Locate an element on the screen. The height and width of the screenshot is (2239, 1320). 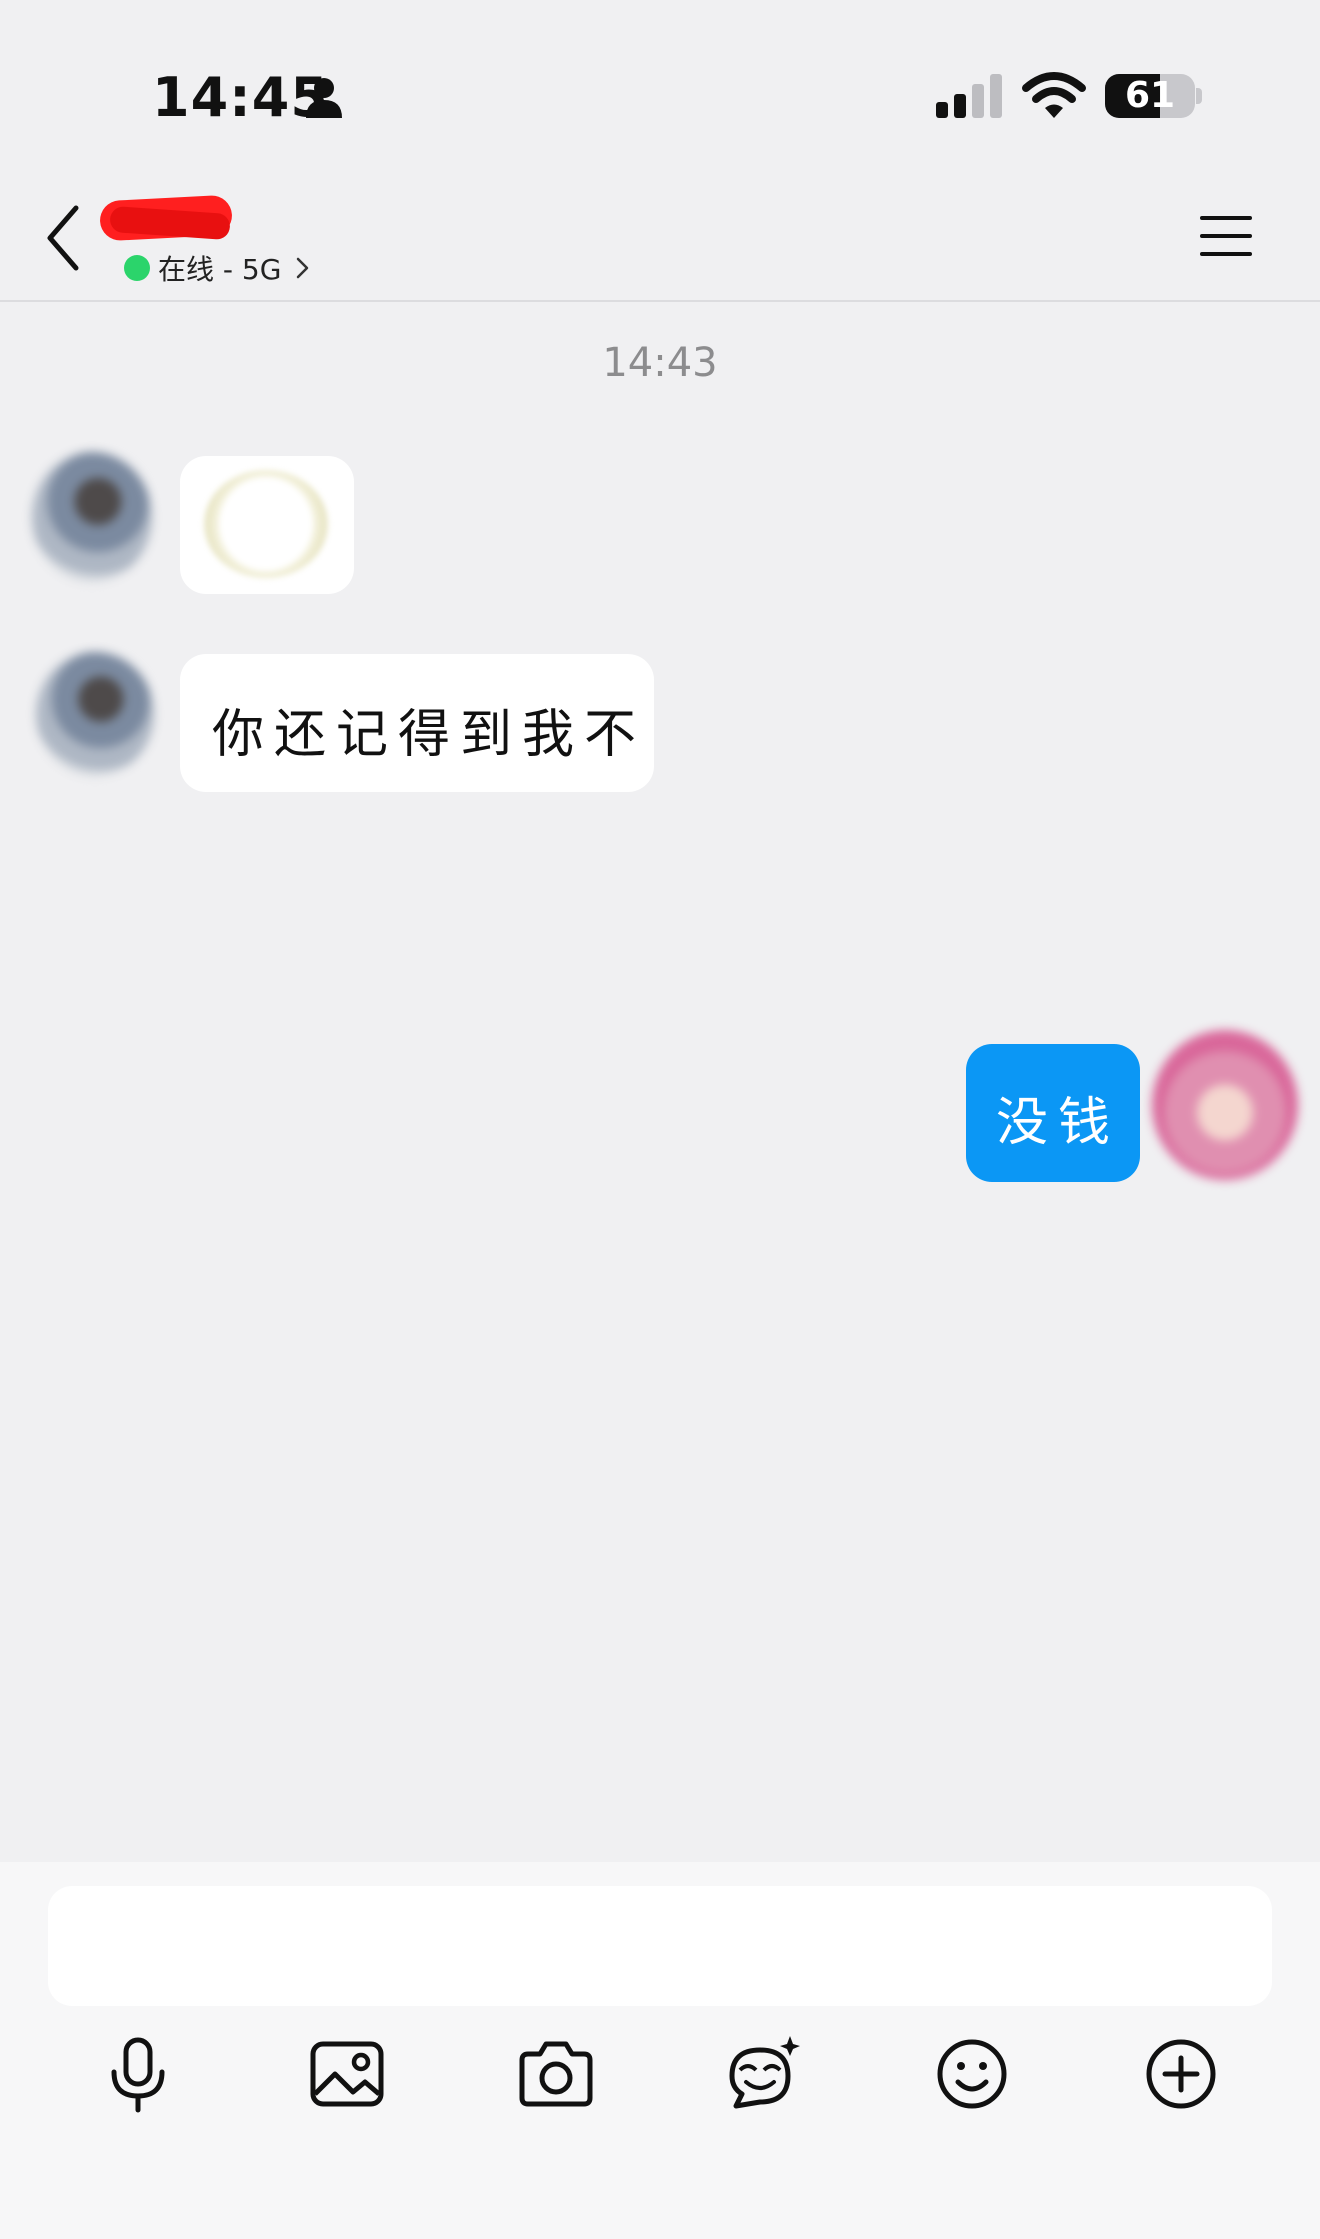
contact-name-redacted is located at coordinates (169, 216).